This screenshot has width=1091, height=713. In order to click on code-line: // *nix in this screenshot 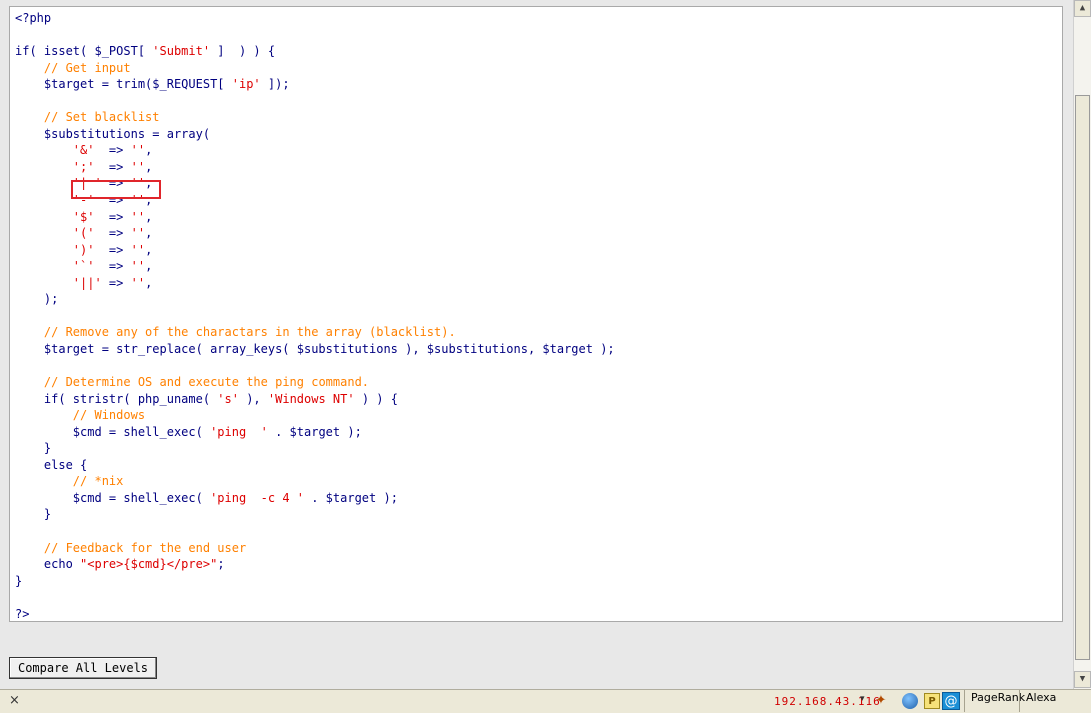, I will do `click(315, 481)`.